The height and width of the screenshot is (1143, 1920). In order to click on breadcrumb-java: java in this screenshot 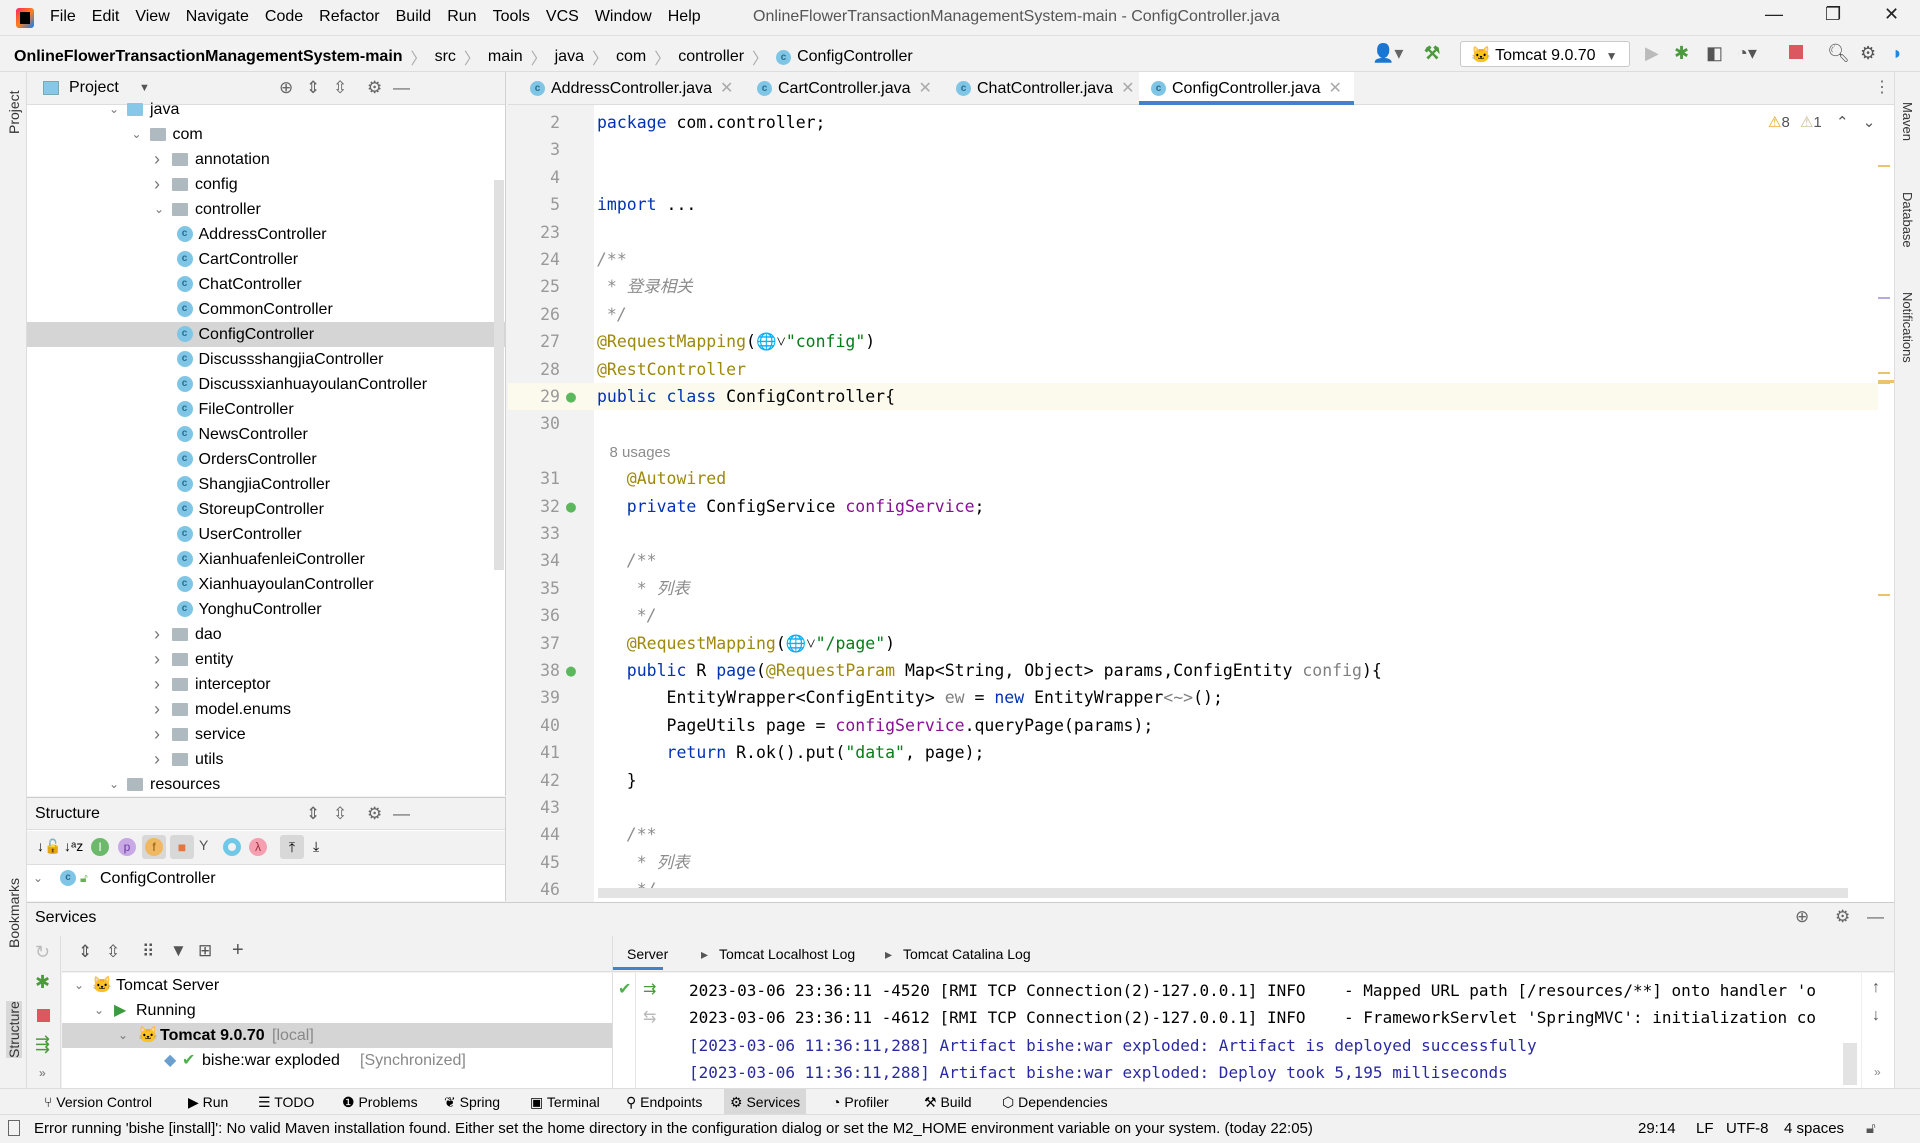, I will do `click(569, 57)`.